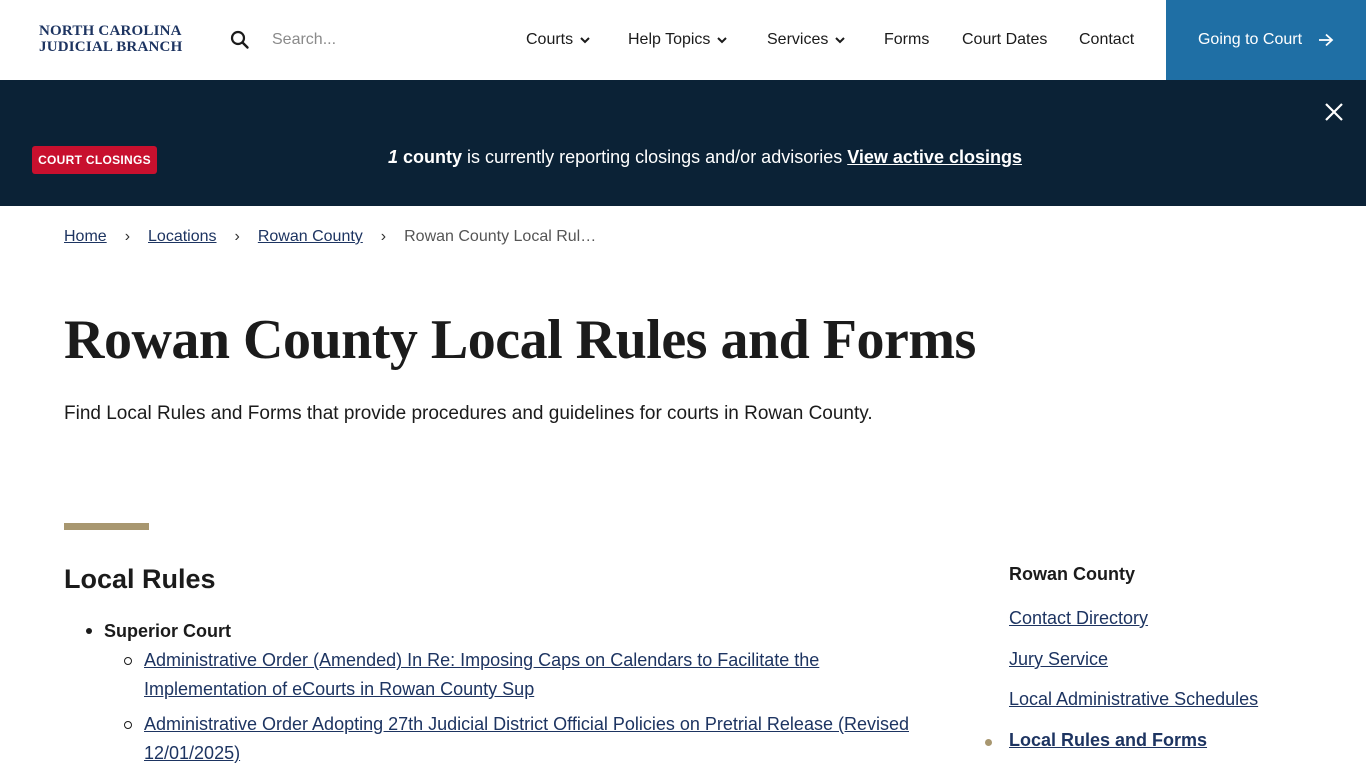 The height and width of the screenshot is (768, 1366). I want to click on going-to-court-label: Going to Court, so click(1250, 39).